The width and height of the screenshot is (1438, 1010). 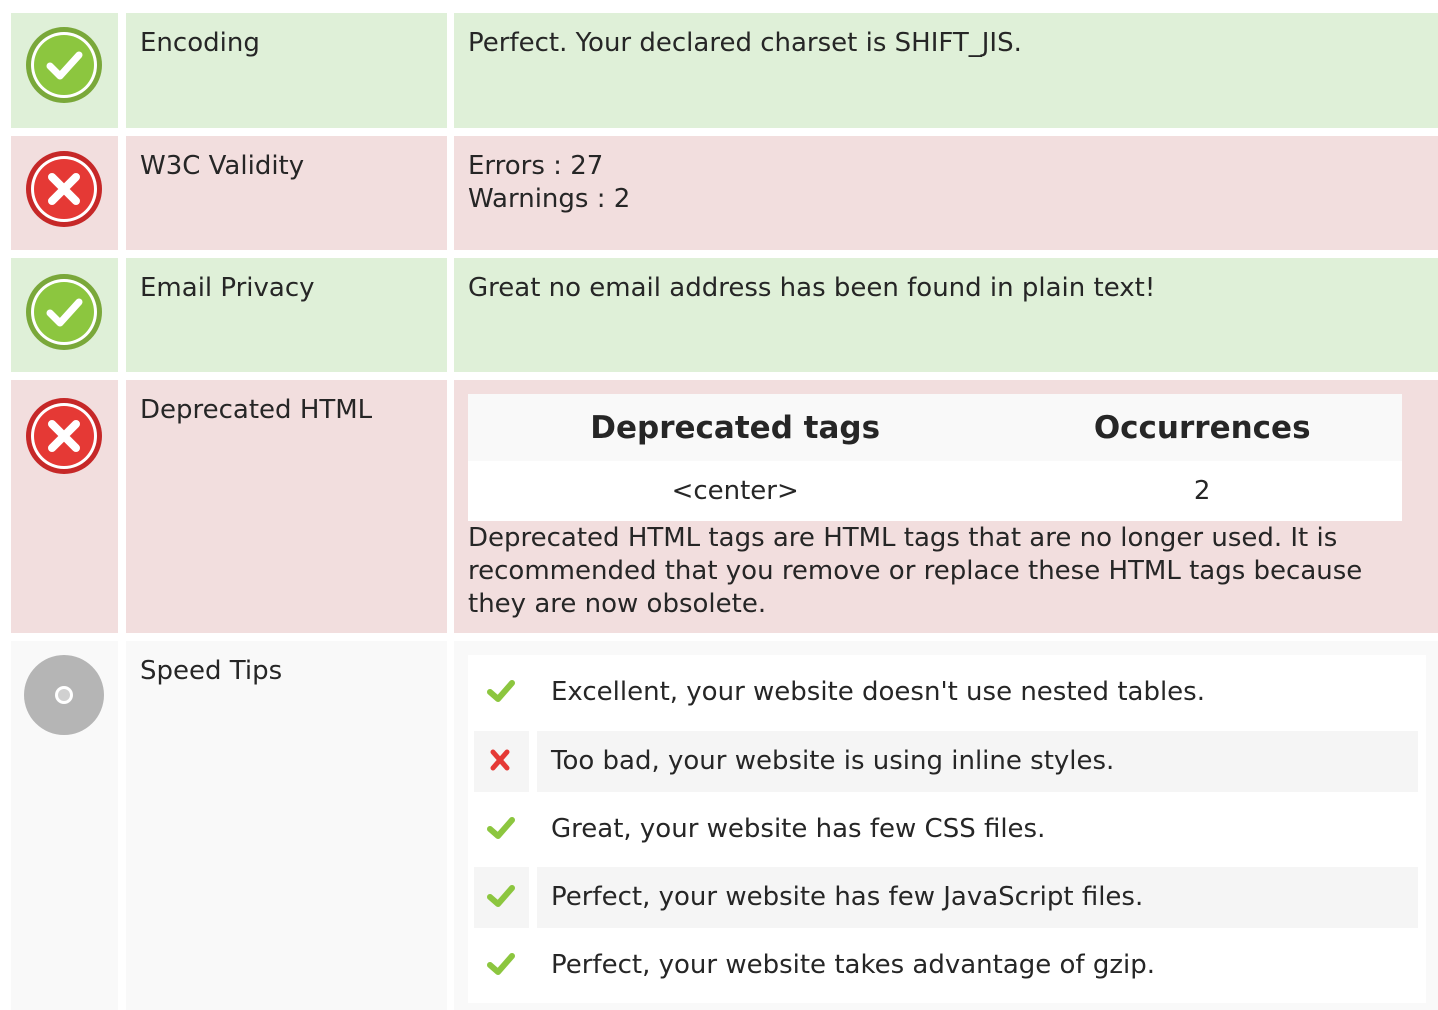 What do you see at coordinates (1202, 491) in the screenshot?
I see `occurrences-cell: 2` at bounding box center [1202, 491].